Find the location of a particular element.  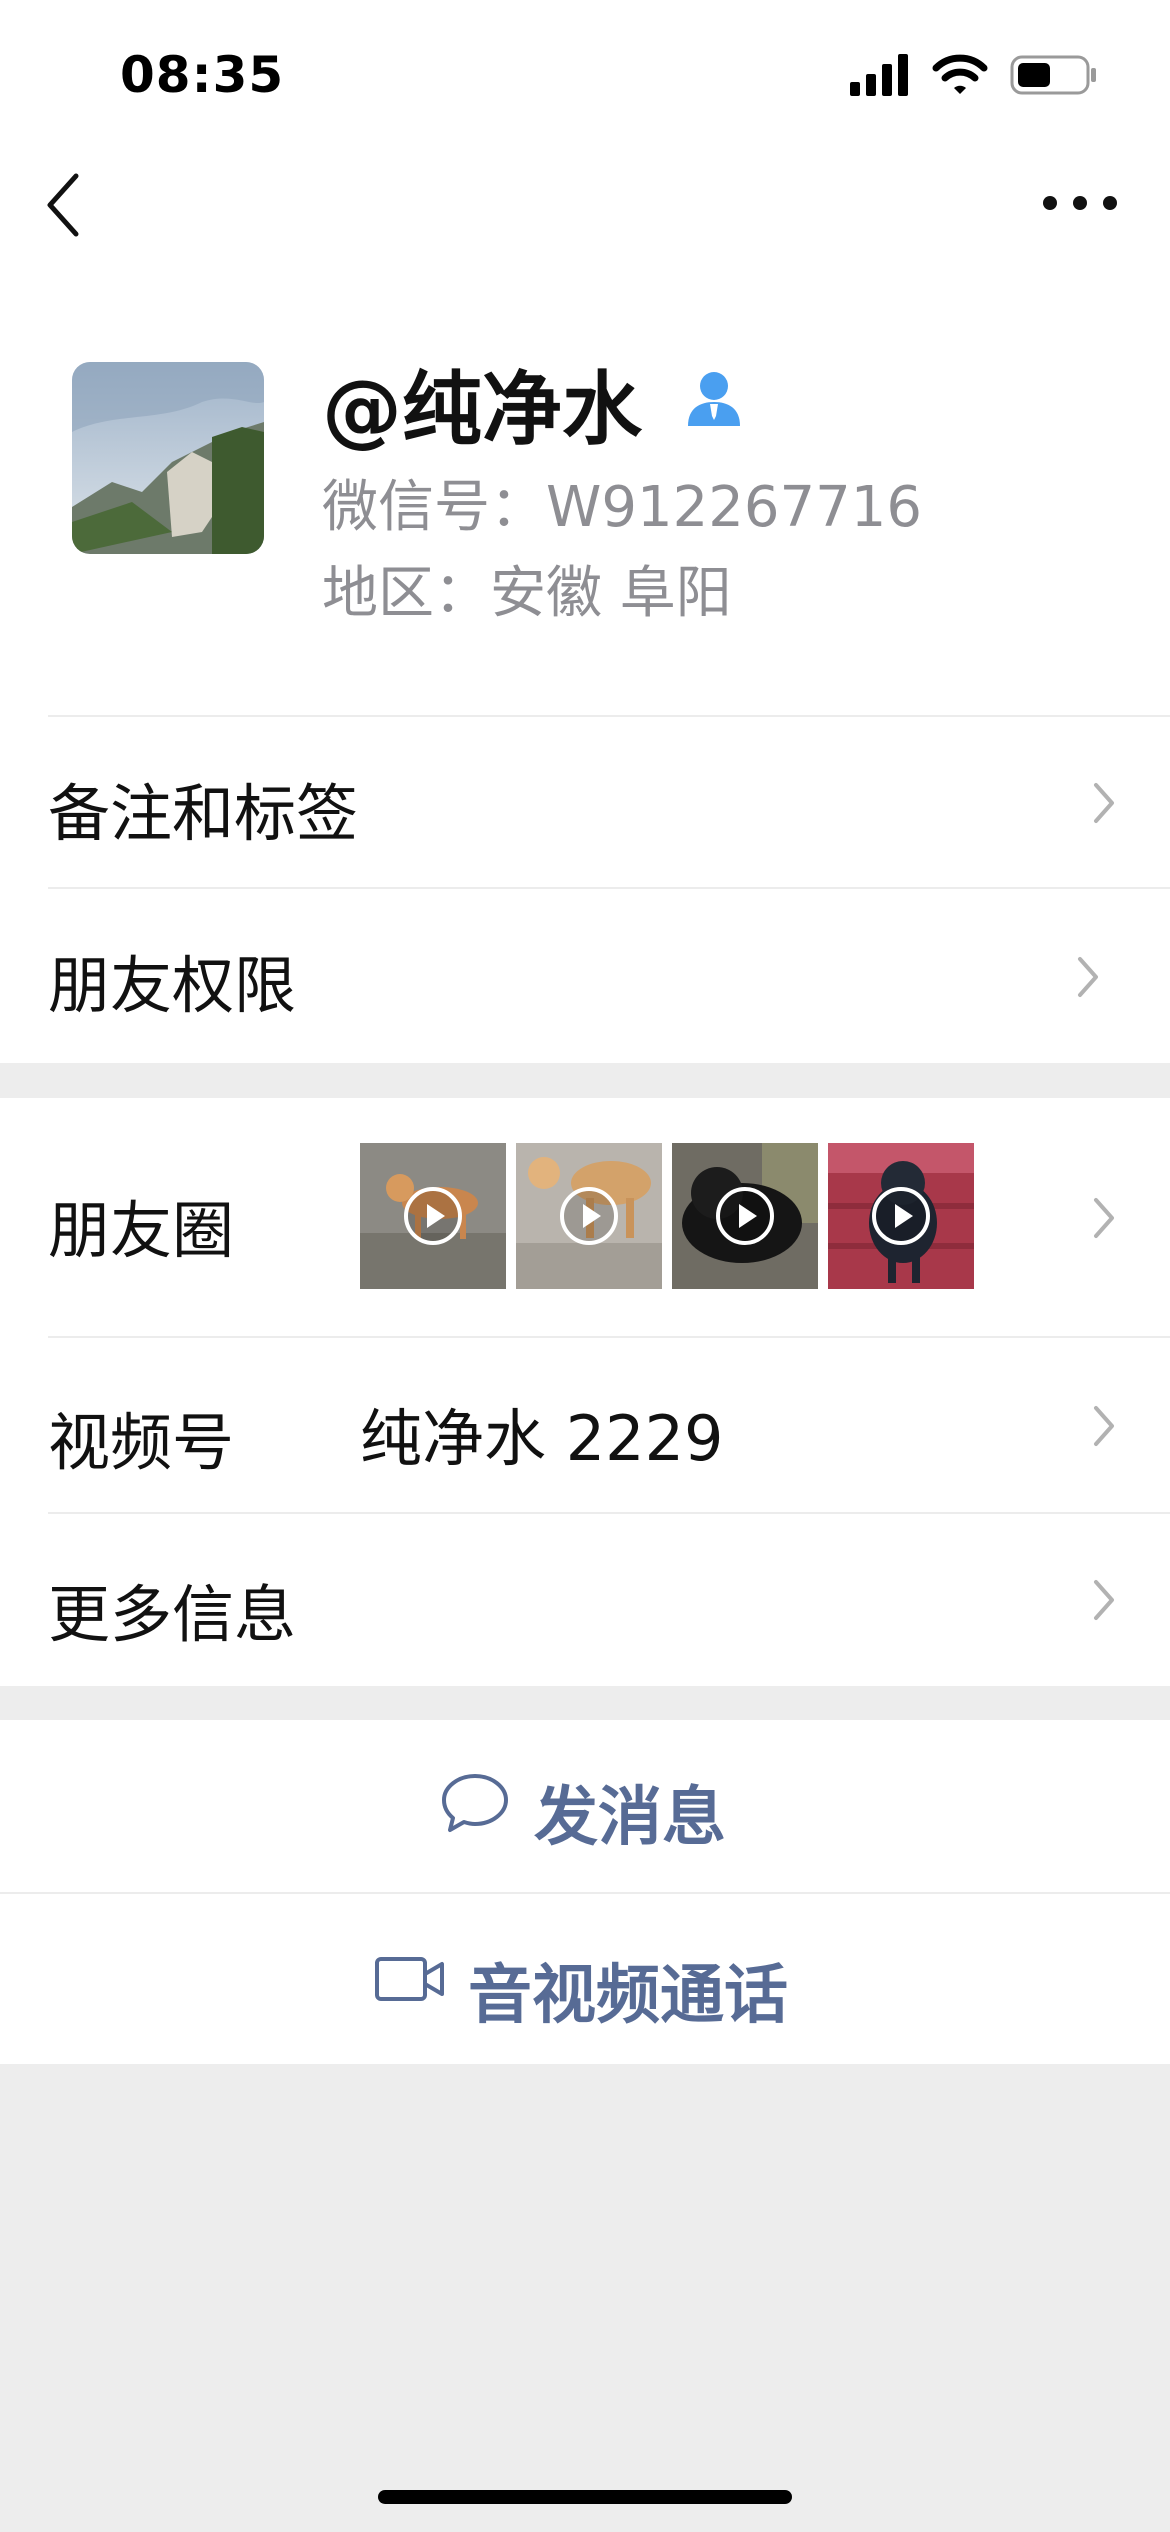

row-channels: 视频号 纯净水 2229 is located at coordinates (585, 1424).